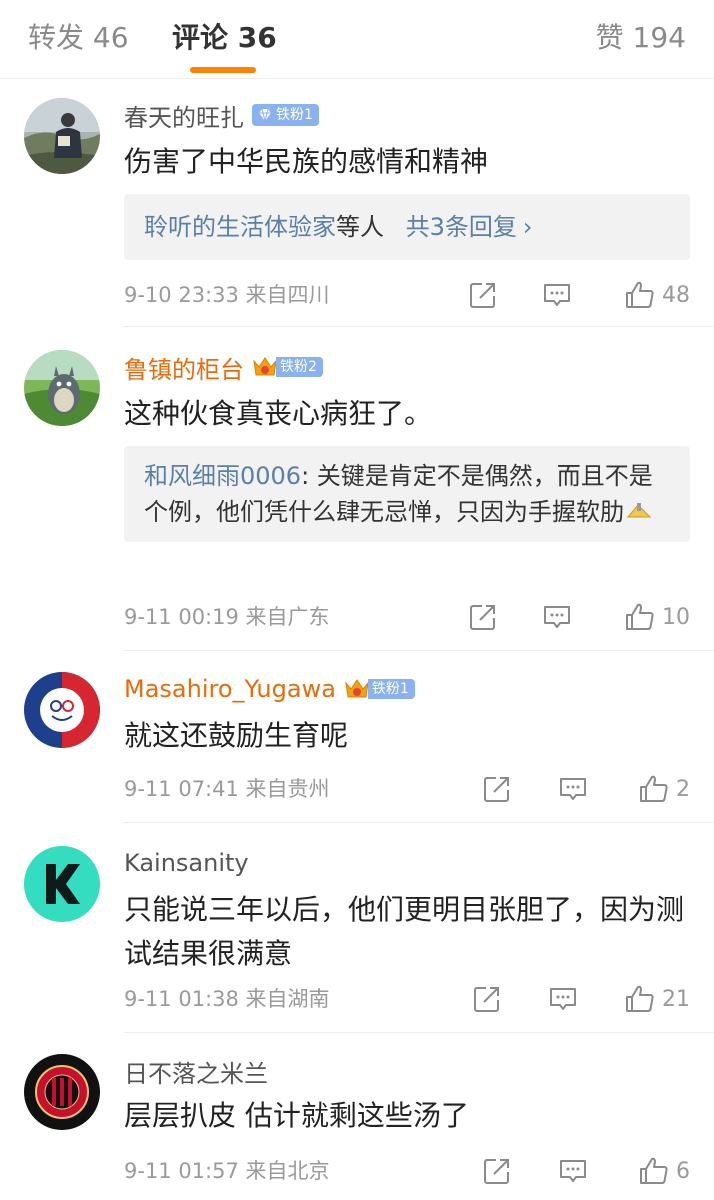 The width and height of the screenshot is (714, 1200). What do you see at coordinates (227, 999) in the screenshot?
I see `comment-time: 9-11 01:38 来自湖南` at bounding box center [227, 999].